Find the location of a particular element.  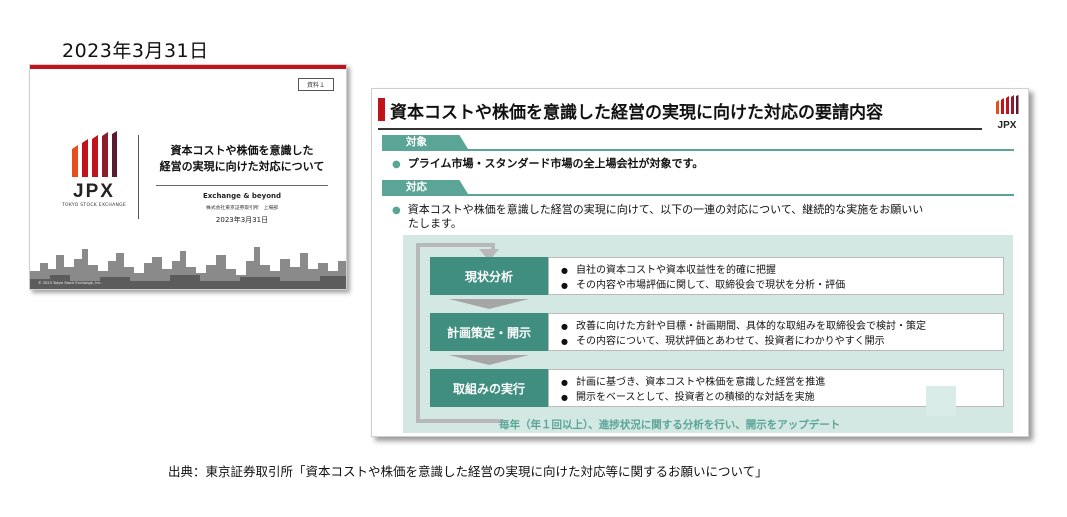

jpx-mini-logo-text: JPX is located at coordinates (1007, 125).